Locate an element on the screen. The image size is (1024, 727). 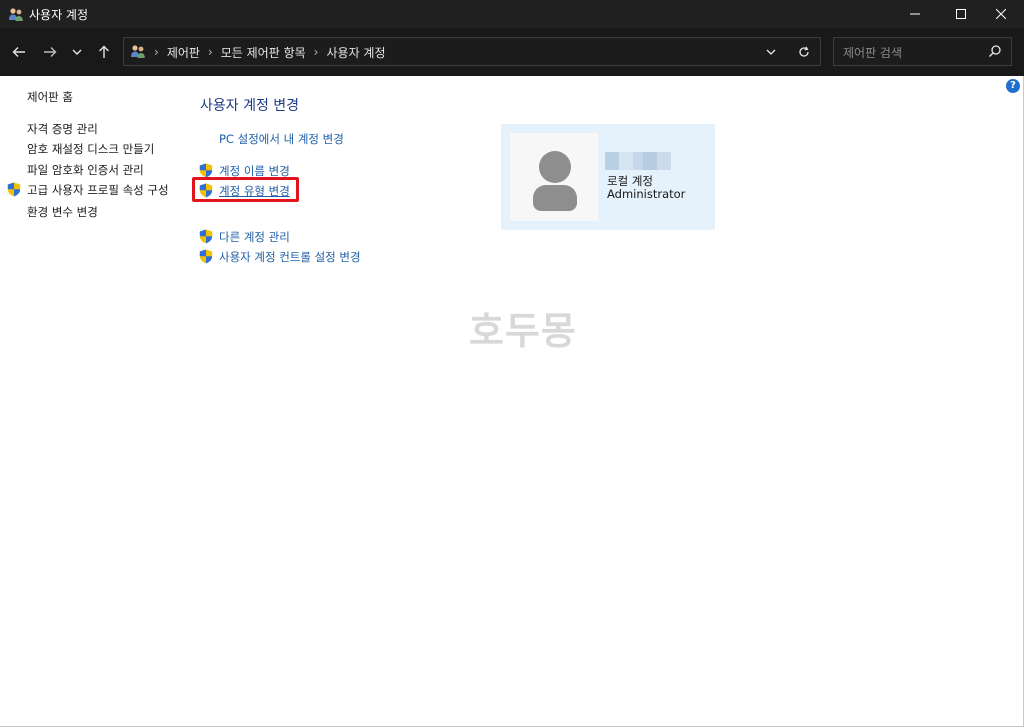
search-input: 제어판 검색 is located at coordinates (922, 51).